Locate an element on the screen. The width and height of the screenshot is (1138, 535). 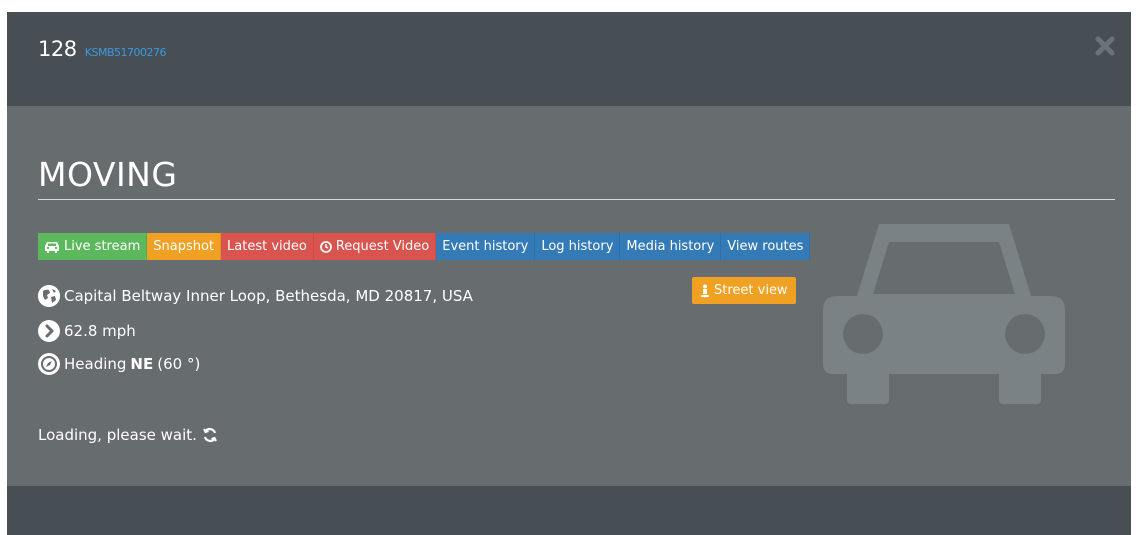
chevron-right-icon is located at coordinates (49, 331).